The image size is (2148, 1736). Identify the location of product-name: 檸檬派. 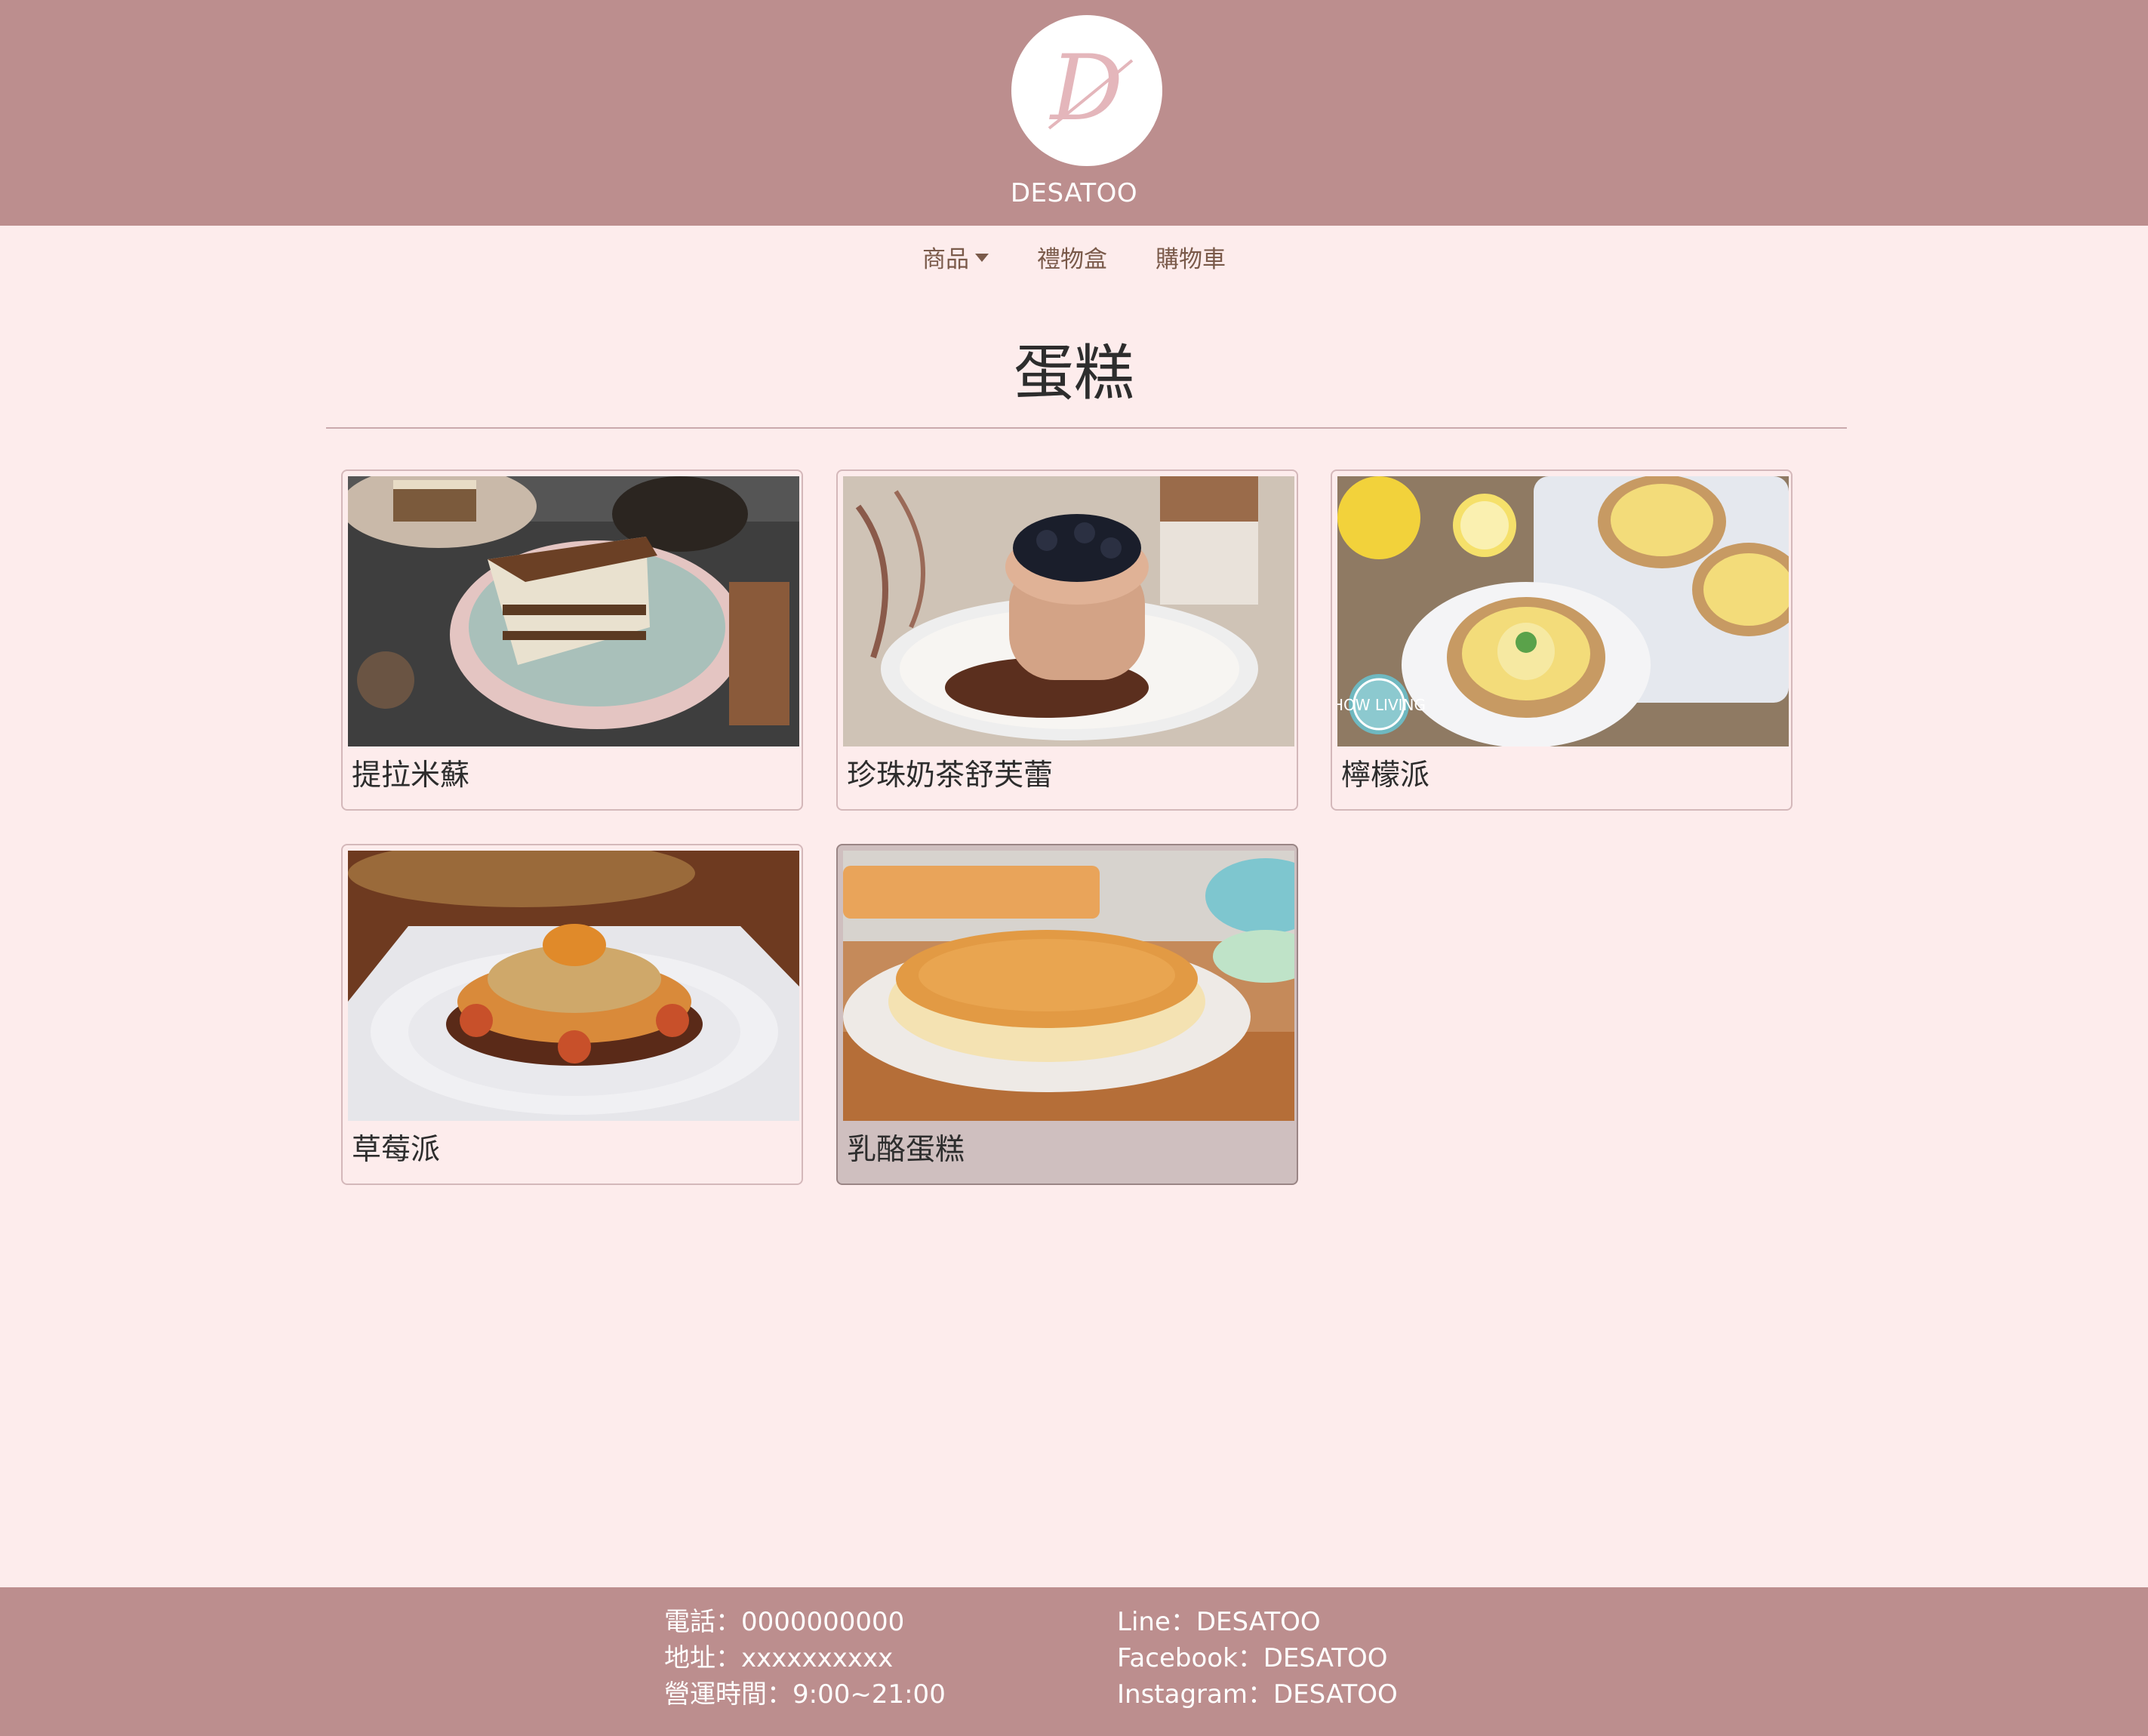
(1385, 776).